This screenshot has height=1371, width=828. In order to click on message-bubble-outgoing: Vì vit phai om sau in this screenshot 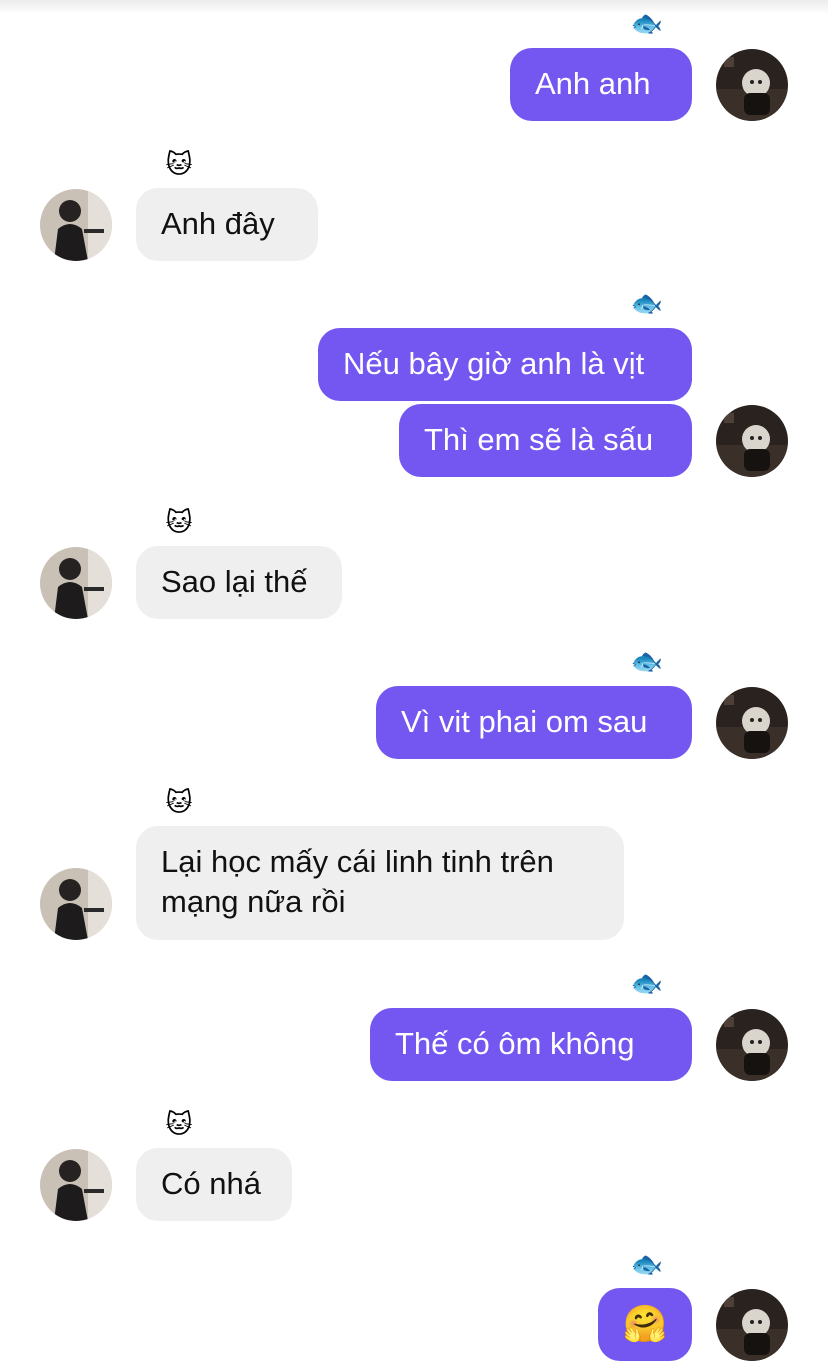, I will do `click(534, 722)`.